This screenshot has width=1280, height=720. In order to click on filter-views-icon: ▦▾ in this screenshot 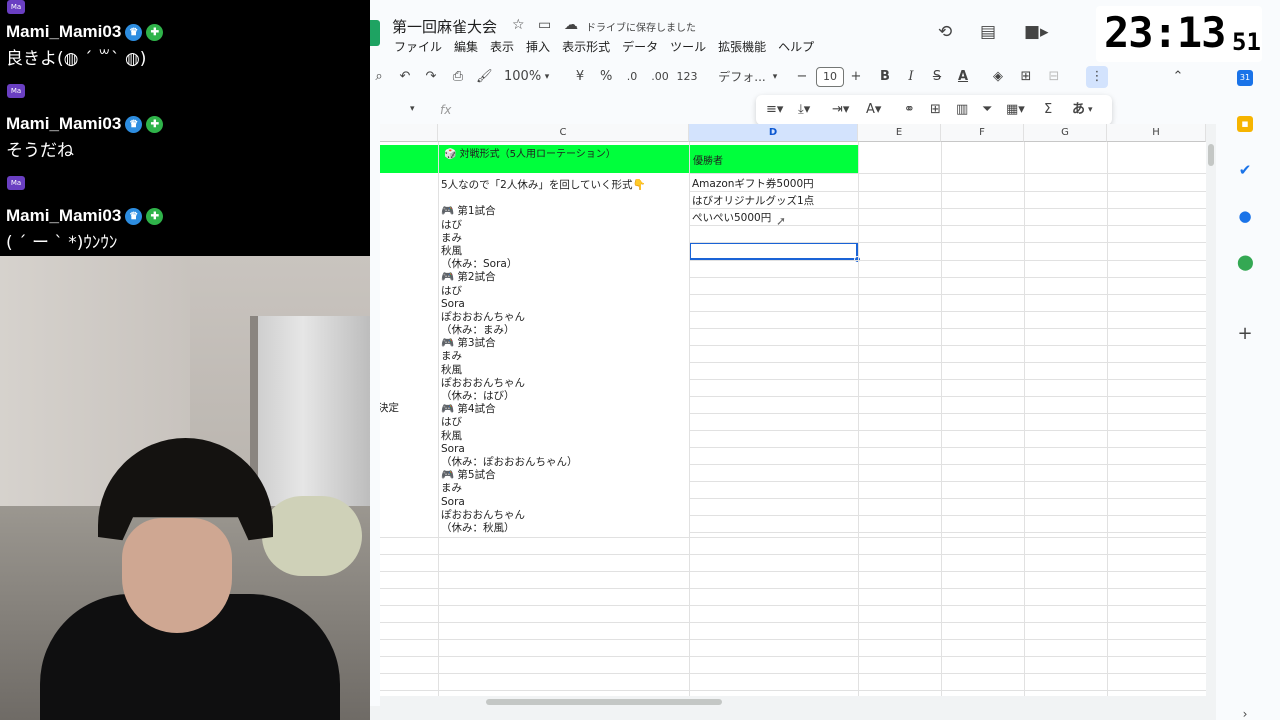, I will do `click(1015, 110)`.